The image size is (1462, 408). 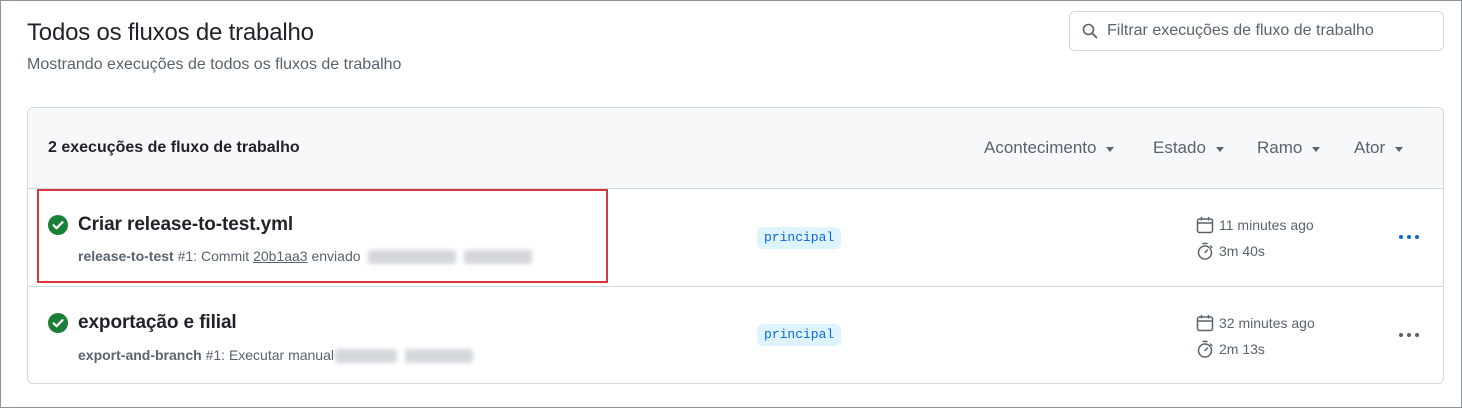 What do you see at coordinates (170, 32) in the screenshot?
I see `page-title: Todos os fluxos de trabalho` at bounding box center [170, 32].